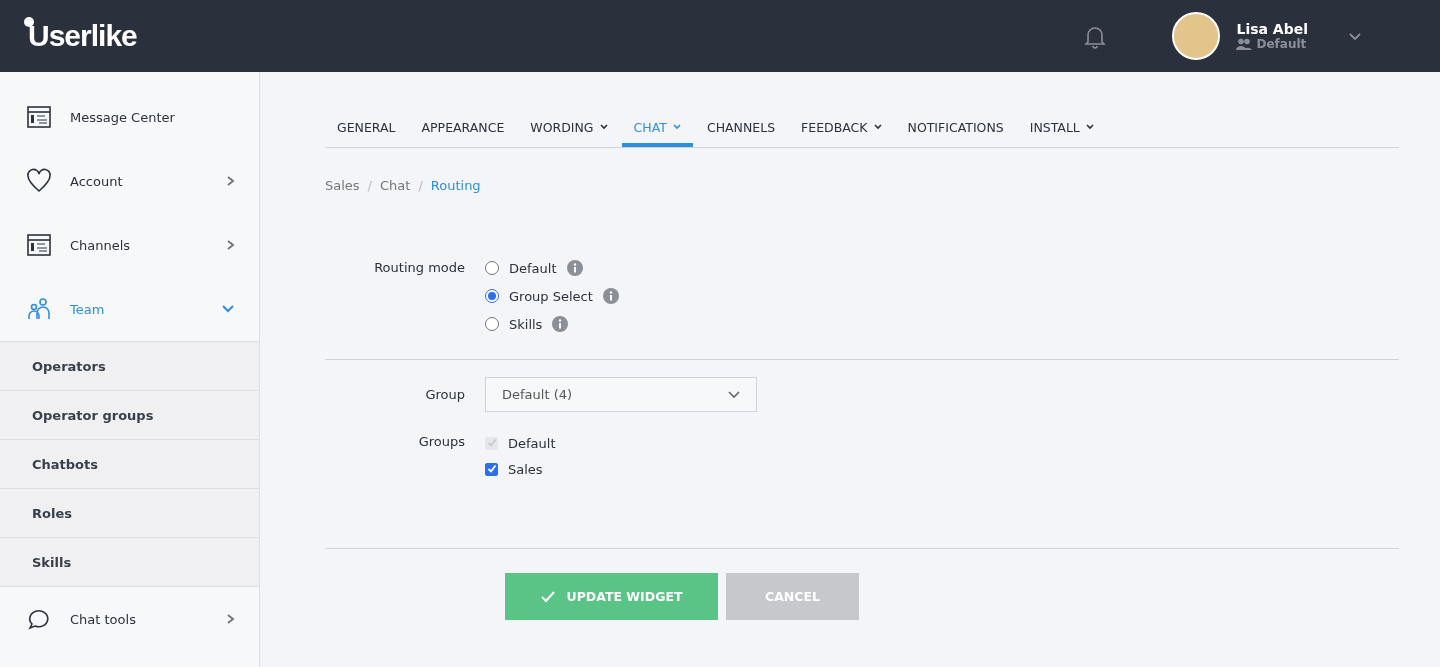 This screenshot has height=667, width=1440. I want to click on submenu-item: Operator groups, so click(129, 415).